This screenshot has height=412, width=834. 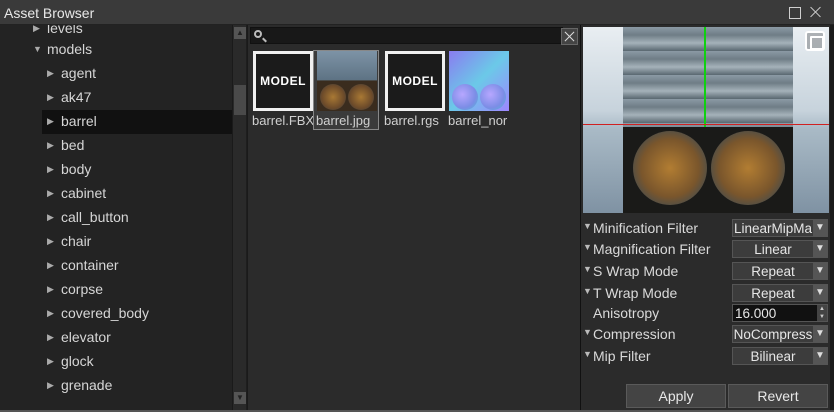 I want to click on tree-item-covered-body: ▶ covered_body, so click(x=116, y=314).